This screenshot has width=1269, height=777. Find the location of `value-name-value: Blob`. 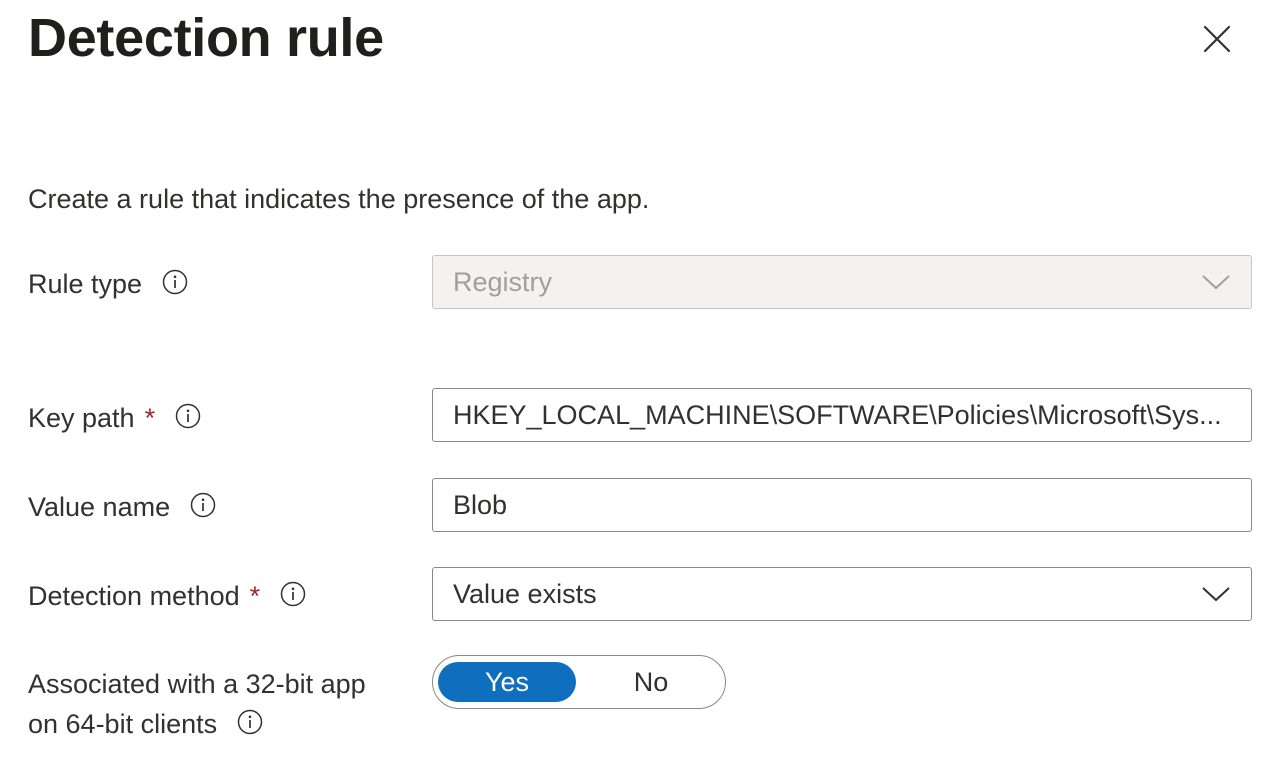

value-name-value: Blob is located at coordinates (480, 504).